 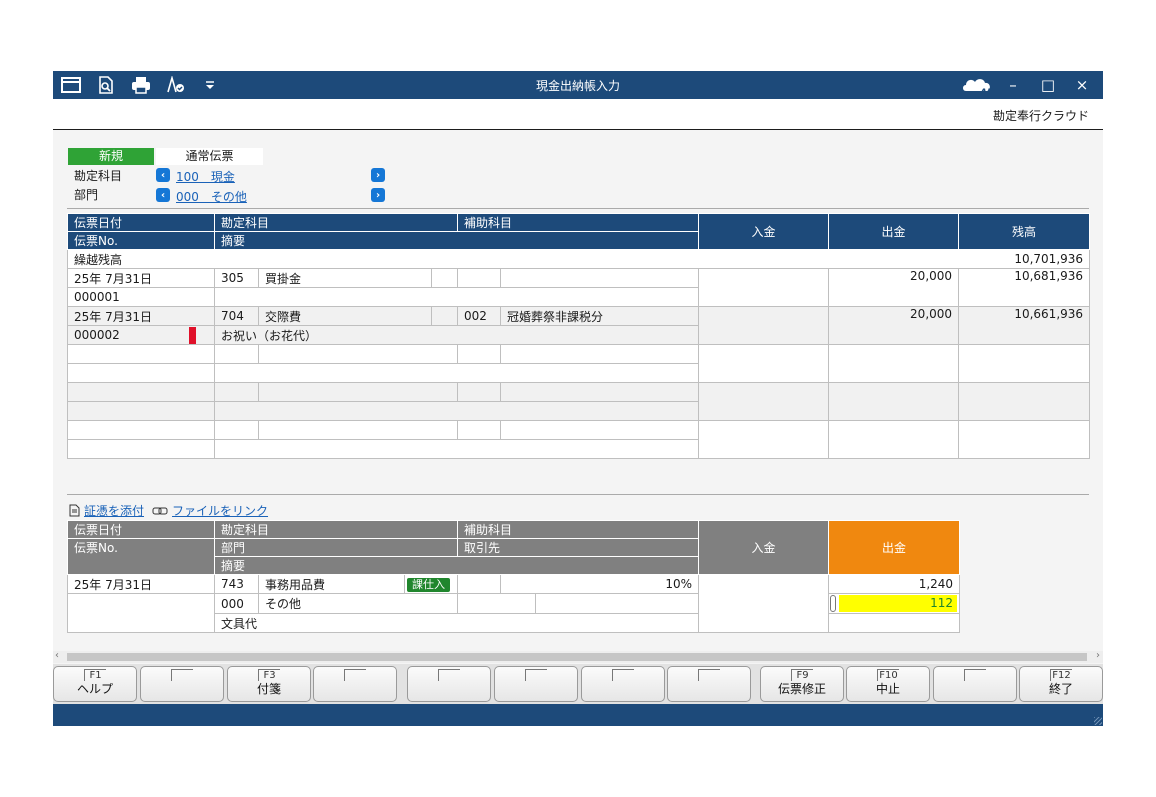 What do you see at coordinates (479, 584) in the screenshot?
I see `detail-sub-code` at bounding box center [479, 584].